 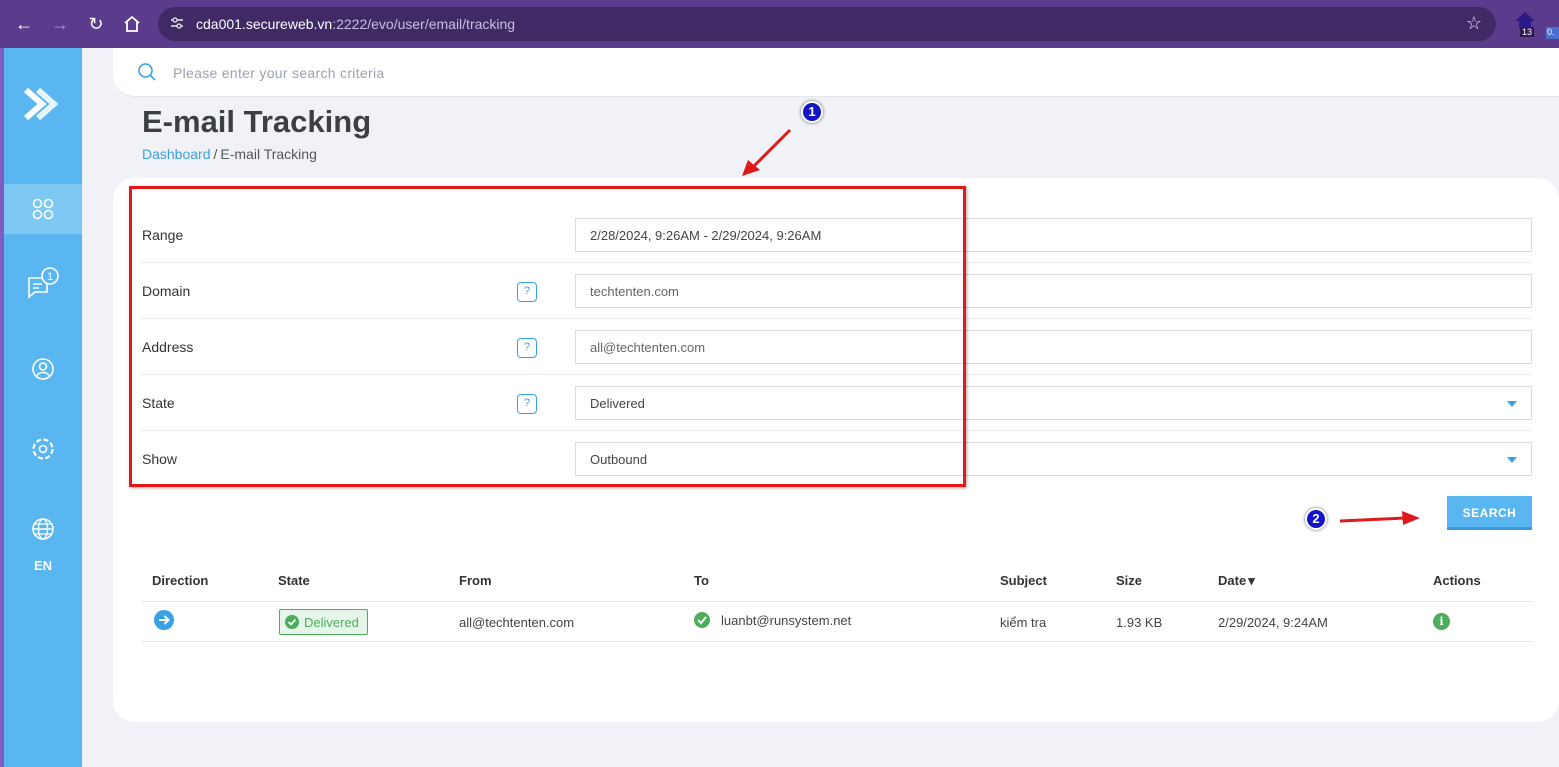 I want to click on row-date: 2/29/2024, 9:24AM, so click(x=1273, y=622).